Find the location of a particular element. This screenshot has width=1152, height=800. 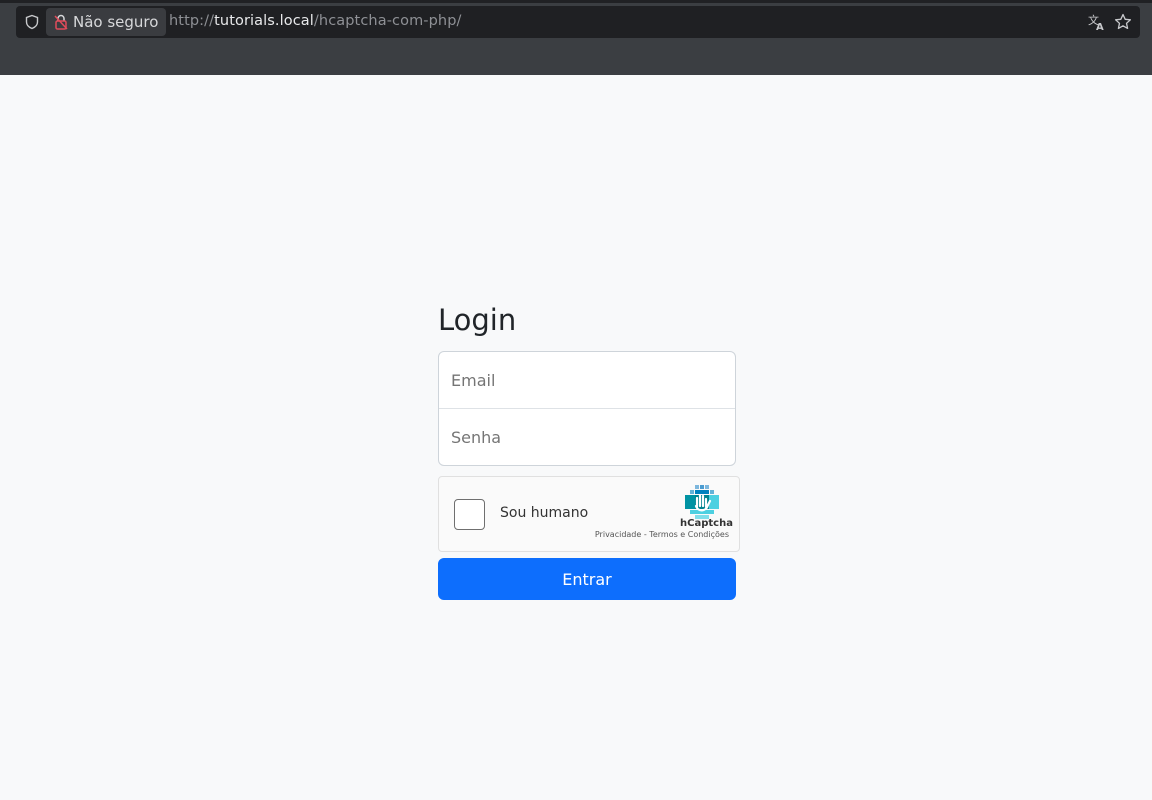

hcaptcha-logo-icon is located at coordinates (702, 502).